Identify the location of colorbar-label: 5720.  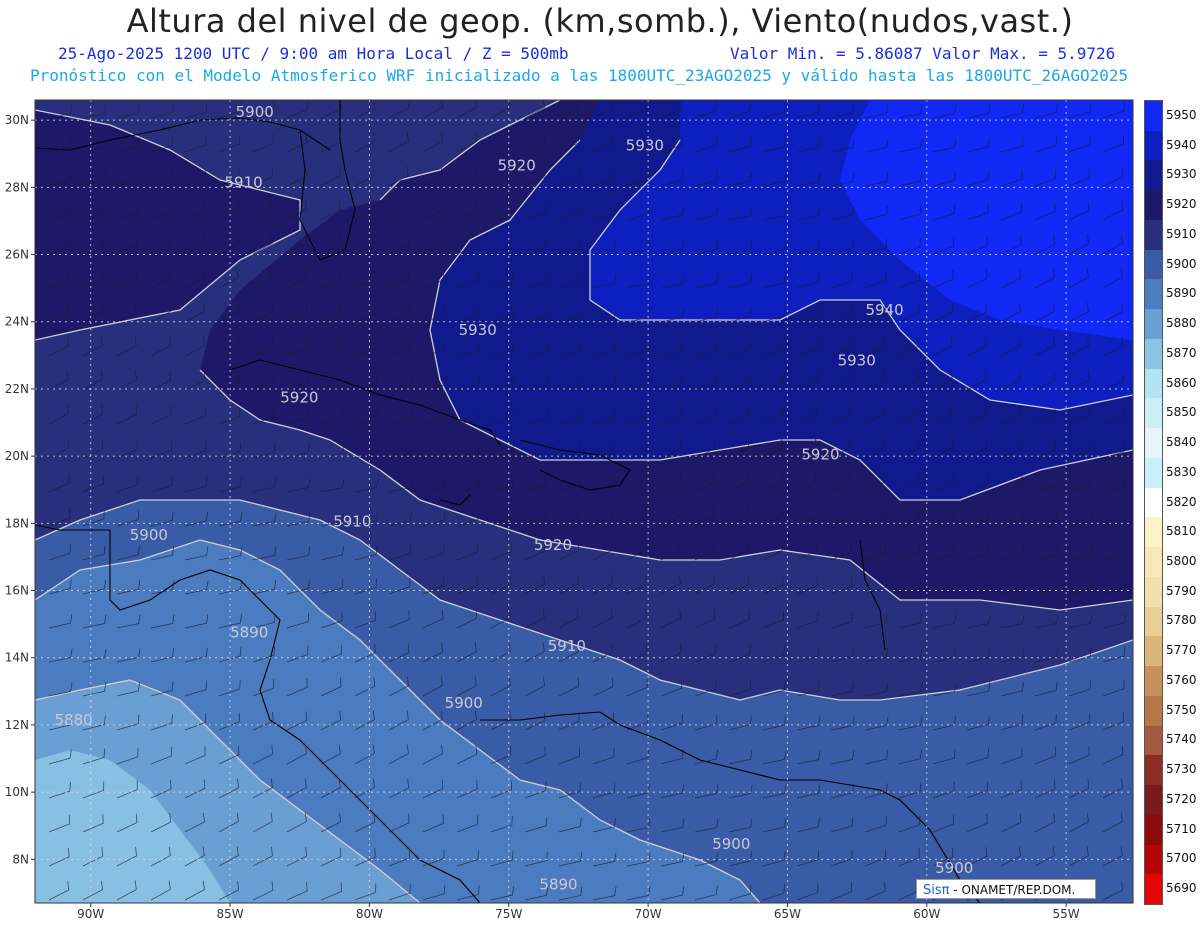
(1181, 798).